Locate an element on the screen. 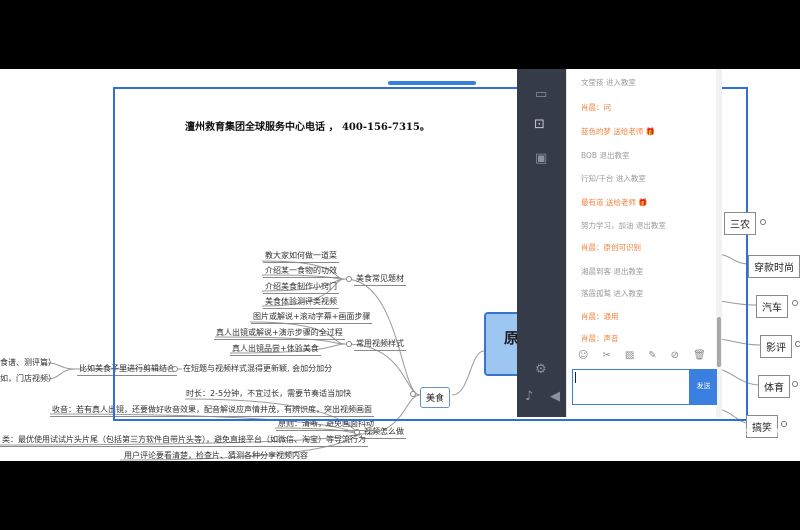 The image size is (800, 530). chat-tools: ☺ ✂ ▨ ✎ ⊘ 🗑 is located at coordinates (649, 355).